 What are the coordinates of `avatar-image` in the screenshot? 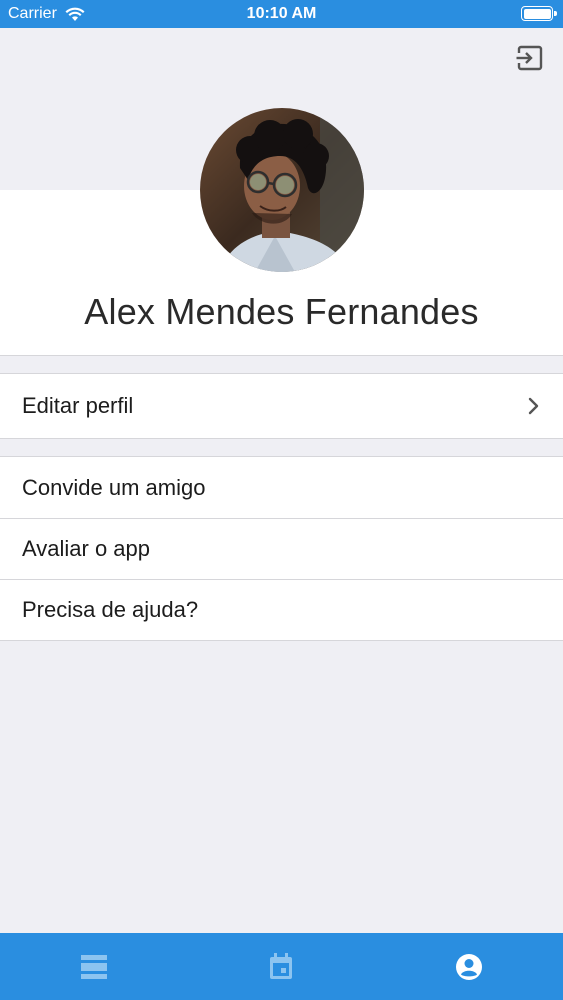 It's located at (282, 190).